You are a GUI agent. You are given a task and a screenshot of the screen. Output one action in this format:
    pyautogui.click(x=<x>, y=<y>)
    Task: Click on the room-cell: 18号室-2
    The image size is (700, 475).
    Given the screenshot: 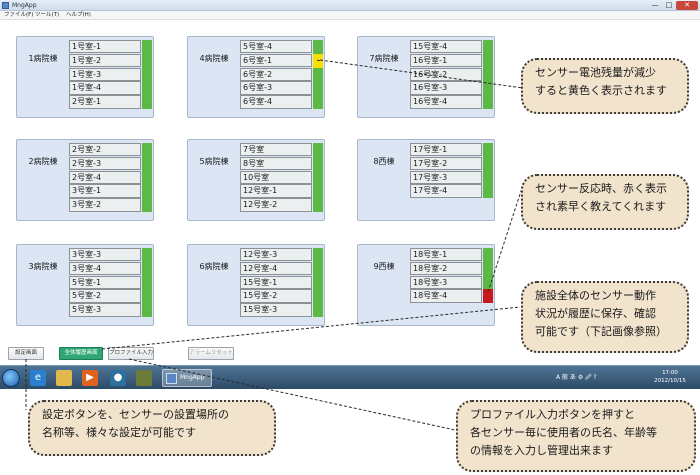 What is the action you would take?
    pyautogui.click(x=446, y=268)
    